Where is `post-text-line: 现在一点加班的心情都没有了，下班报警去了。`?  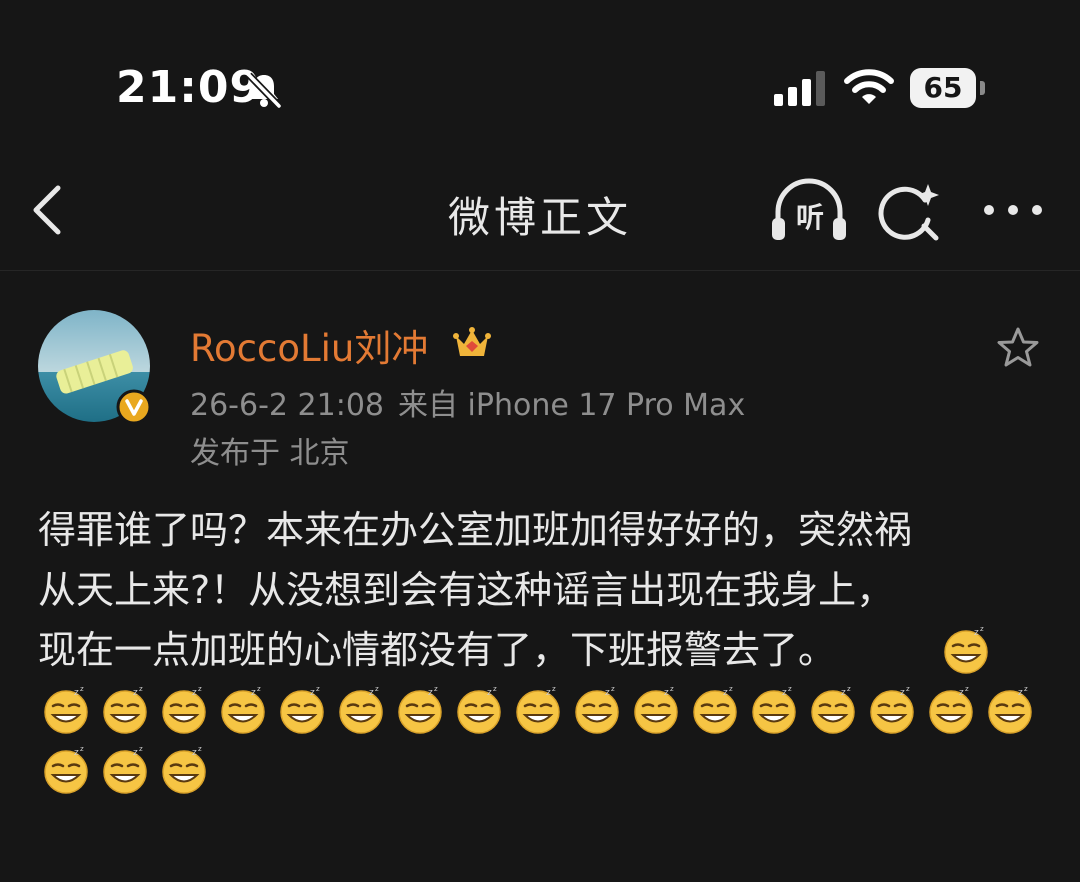 post-text-line: 现在一点加班的心情都没有了，下班报警去了。 is located at coordinates (437, 650).